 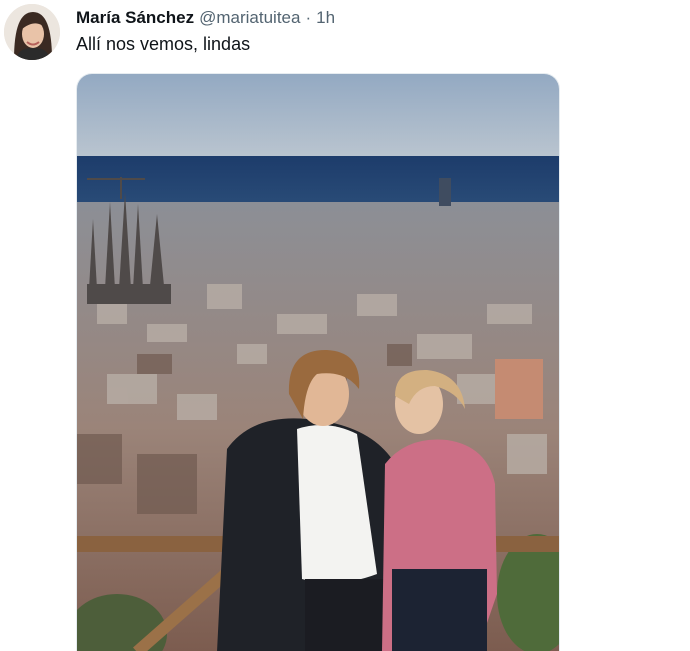 I want to click on tweet-text: Allí nos vemos, lindas, so click(x=163, y=44).